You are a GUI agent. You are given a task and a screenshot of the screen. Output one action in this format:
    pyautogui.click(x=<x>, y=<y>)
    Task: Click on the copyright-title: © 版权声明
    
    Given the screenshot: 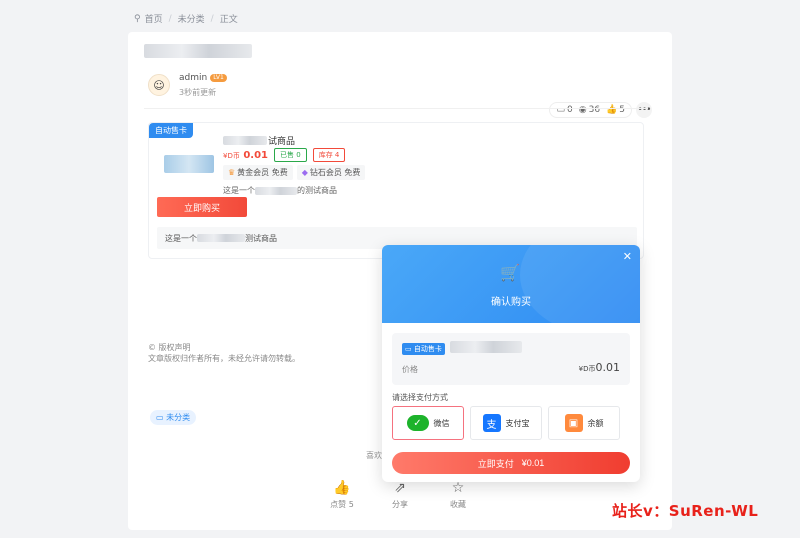 What is the action you would take?
    pyautogui.click(x=169, y=347)
    